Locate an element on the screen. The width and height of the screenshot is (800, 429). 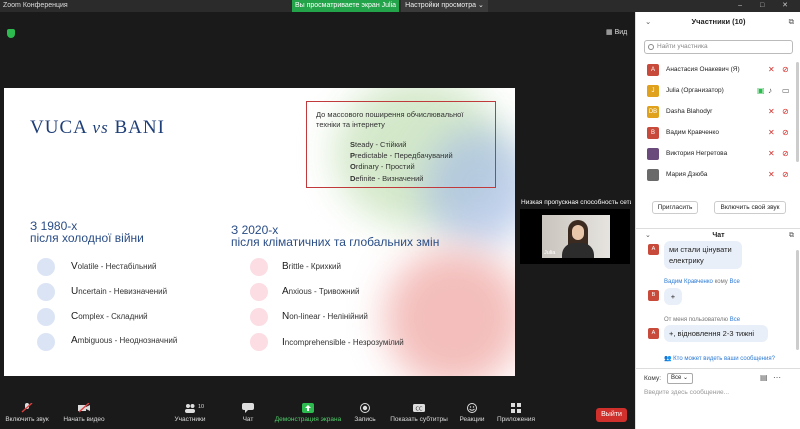
search-icon is located at coordinates (651, 47).